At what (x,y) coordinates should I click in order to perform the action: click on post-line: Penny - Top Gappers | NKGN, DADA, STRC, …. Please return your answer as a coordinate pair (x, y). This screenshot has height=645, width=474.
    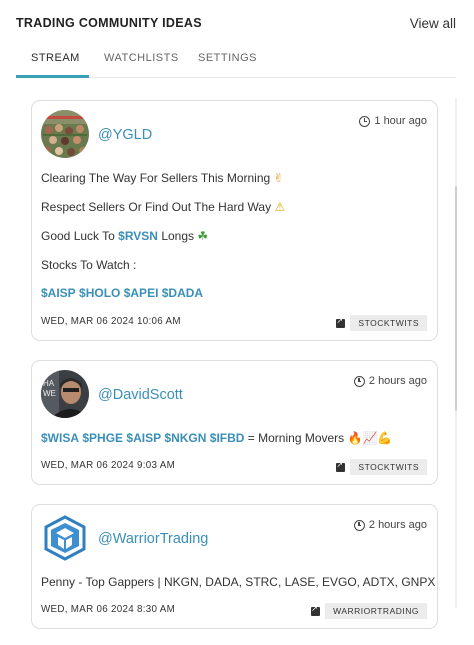
    Looking at the image, I should click on (238, 582).